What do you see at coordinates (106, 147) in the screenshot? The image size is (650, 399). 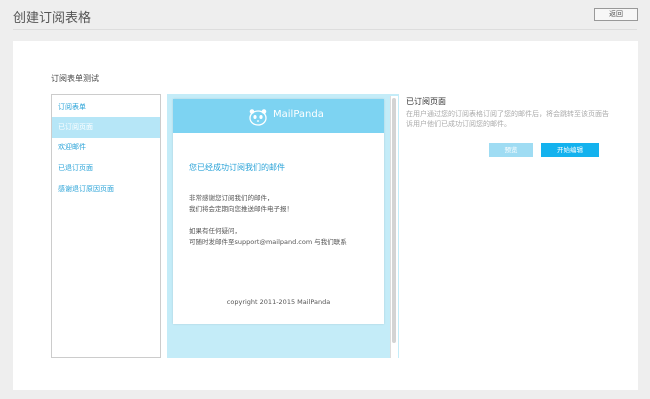 I see `sidebar-item-welcome-email: 欢迎邮件` at bounding box center [106, 147].